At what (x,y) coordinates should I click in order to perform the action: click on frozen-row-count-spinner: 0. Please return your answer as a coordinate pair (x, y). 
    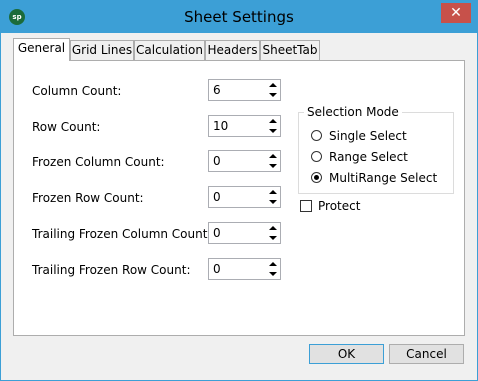
    Looking at the image, I should click on (244, 197).